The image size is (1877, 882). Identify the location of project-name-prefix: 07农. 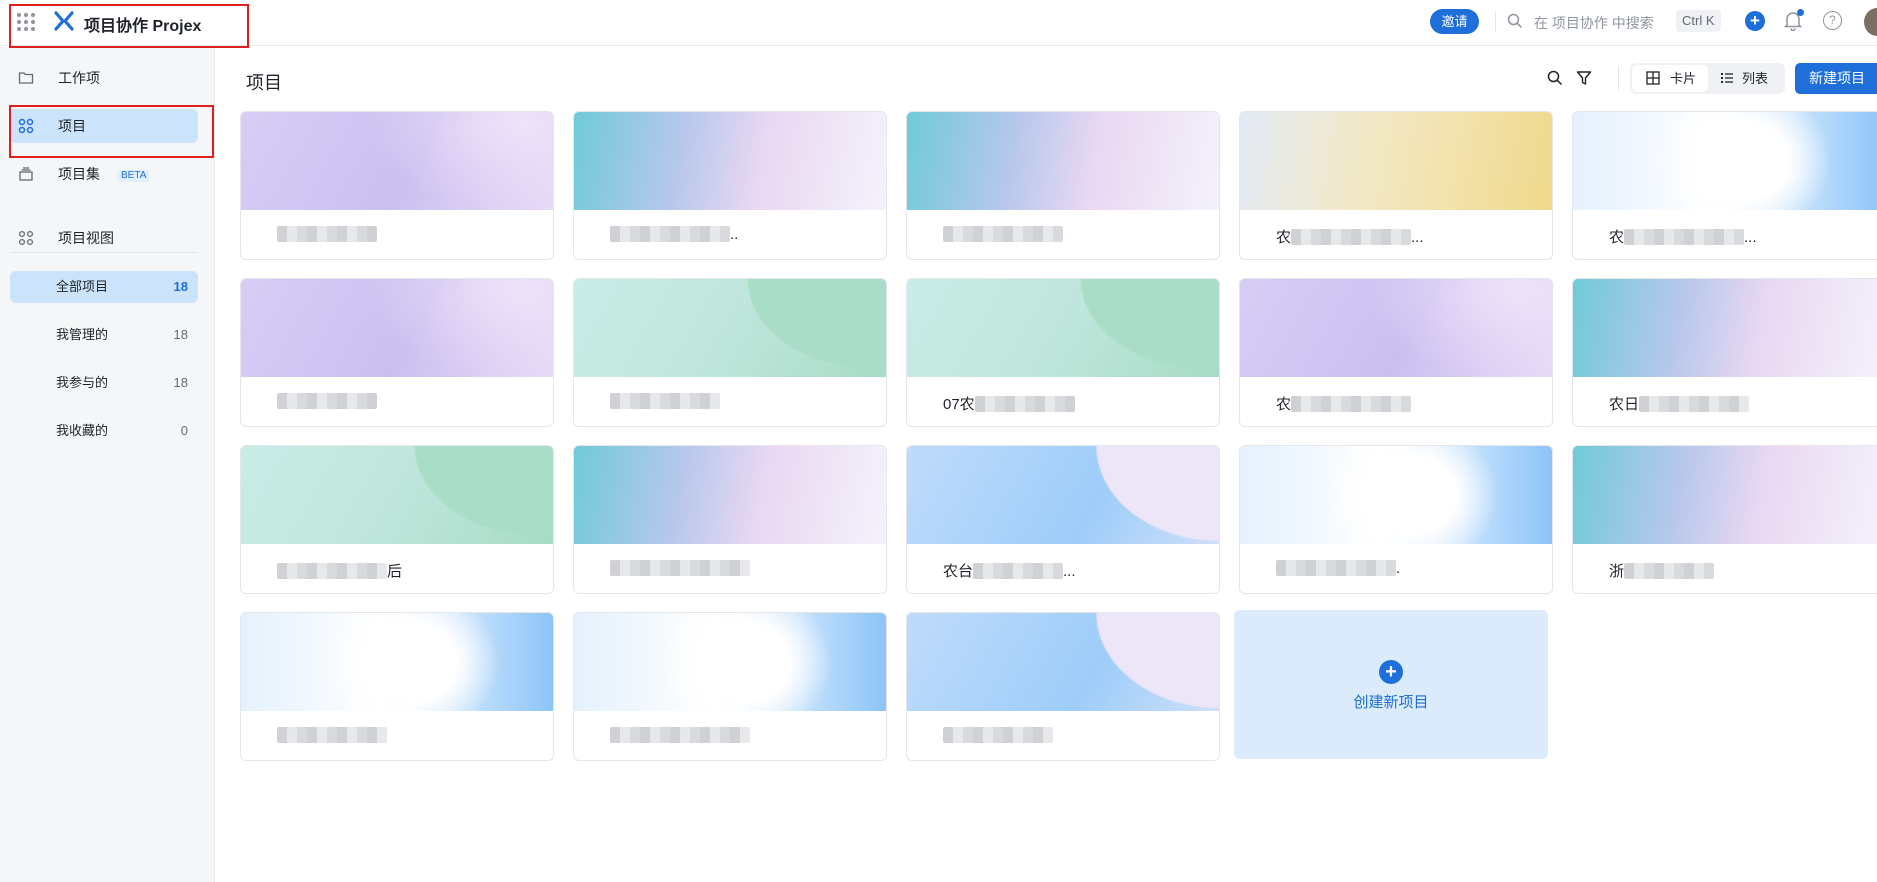
(959, 404).